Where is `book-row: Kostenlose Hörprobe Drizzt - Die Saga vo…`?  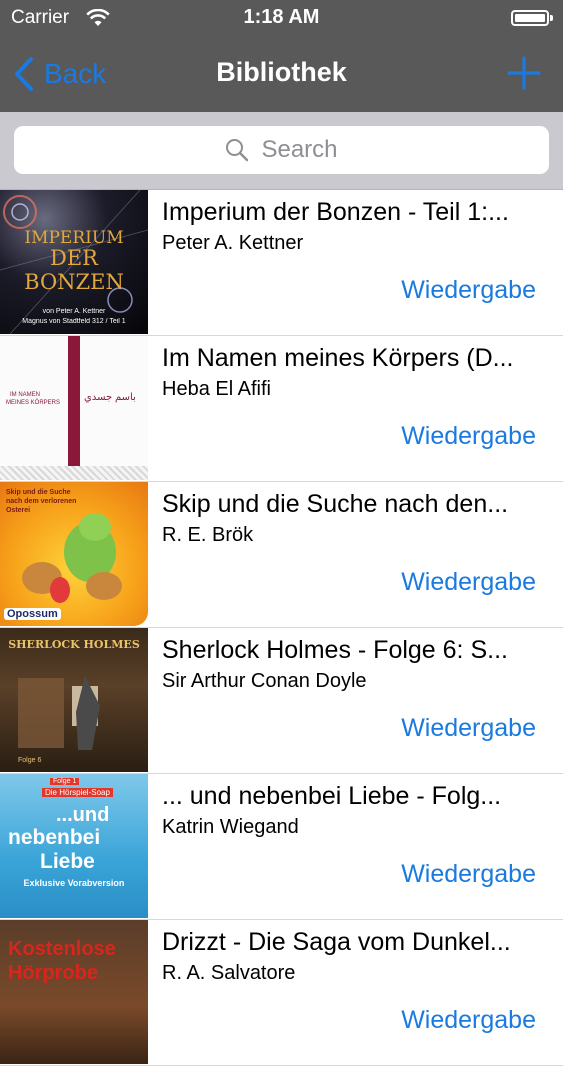 book-row: Kostenlose Hörprobe Drizzt - Die Saga vo… is located at coordinates (281, 993).